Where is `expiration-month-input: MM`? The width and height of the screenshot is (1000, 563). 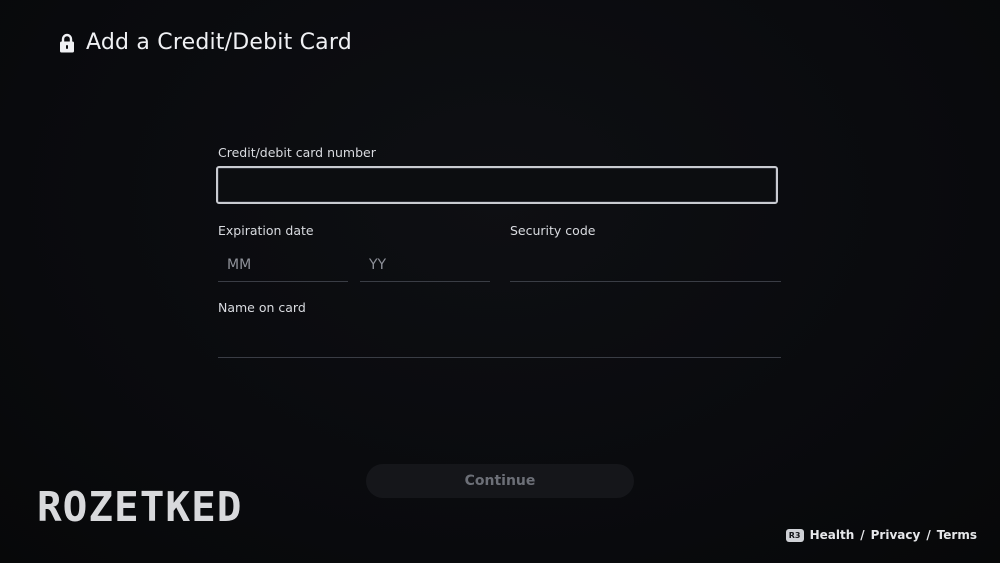 expiration-month-input: MM is located at coordinates (283, 267).